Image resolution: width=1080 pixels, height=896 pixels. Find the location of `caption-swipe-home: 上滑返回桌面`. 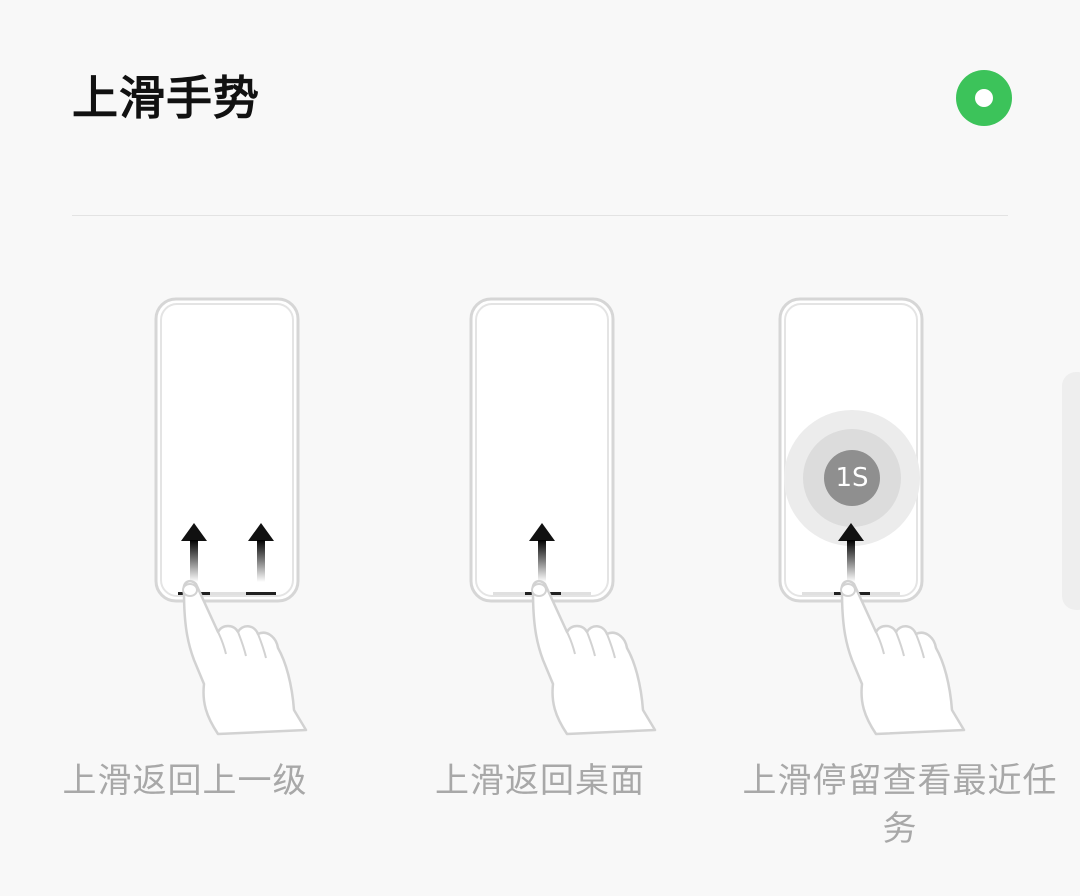

caption-swipe-home: 上滑返回桌面 is located at coordinates (540, 781).